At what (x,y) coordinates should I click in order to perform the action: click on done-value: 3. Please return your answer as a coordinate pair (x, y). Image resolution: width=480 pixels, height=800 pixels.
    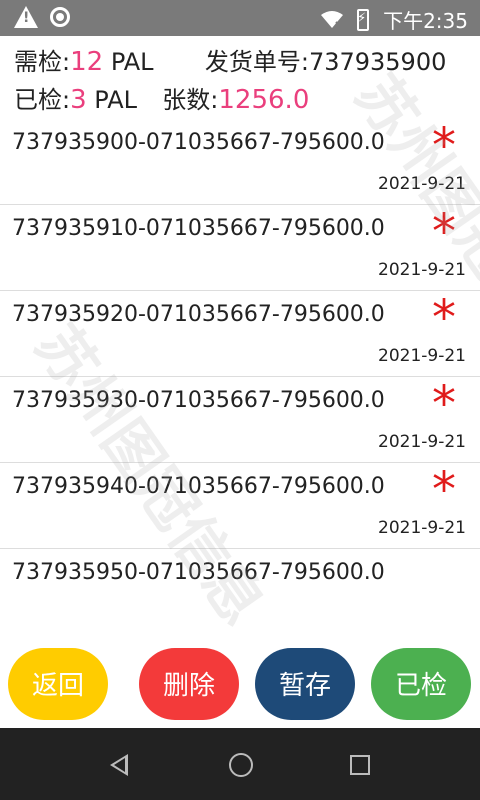
    Looking at the image, I should click on (78, 100).